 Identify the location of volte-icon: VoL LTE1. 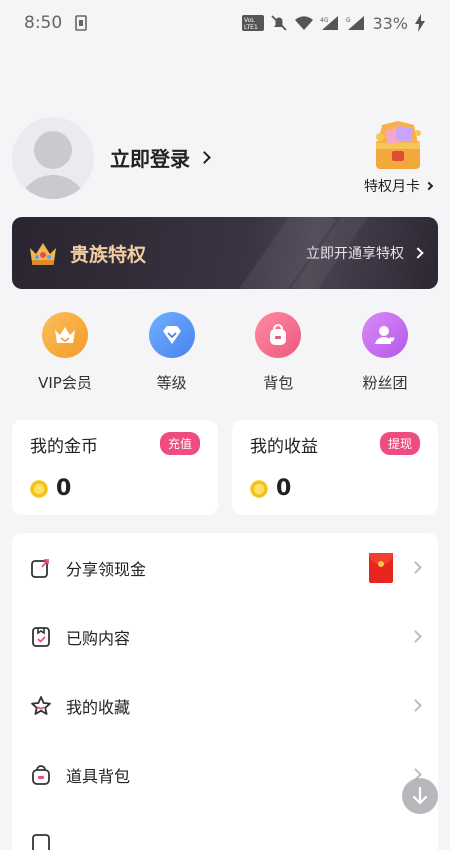
(253, 23).